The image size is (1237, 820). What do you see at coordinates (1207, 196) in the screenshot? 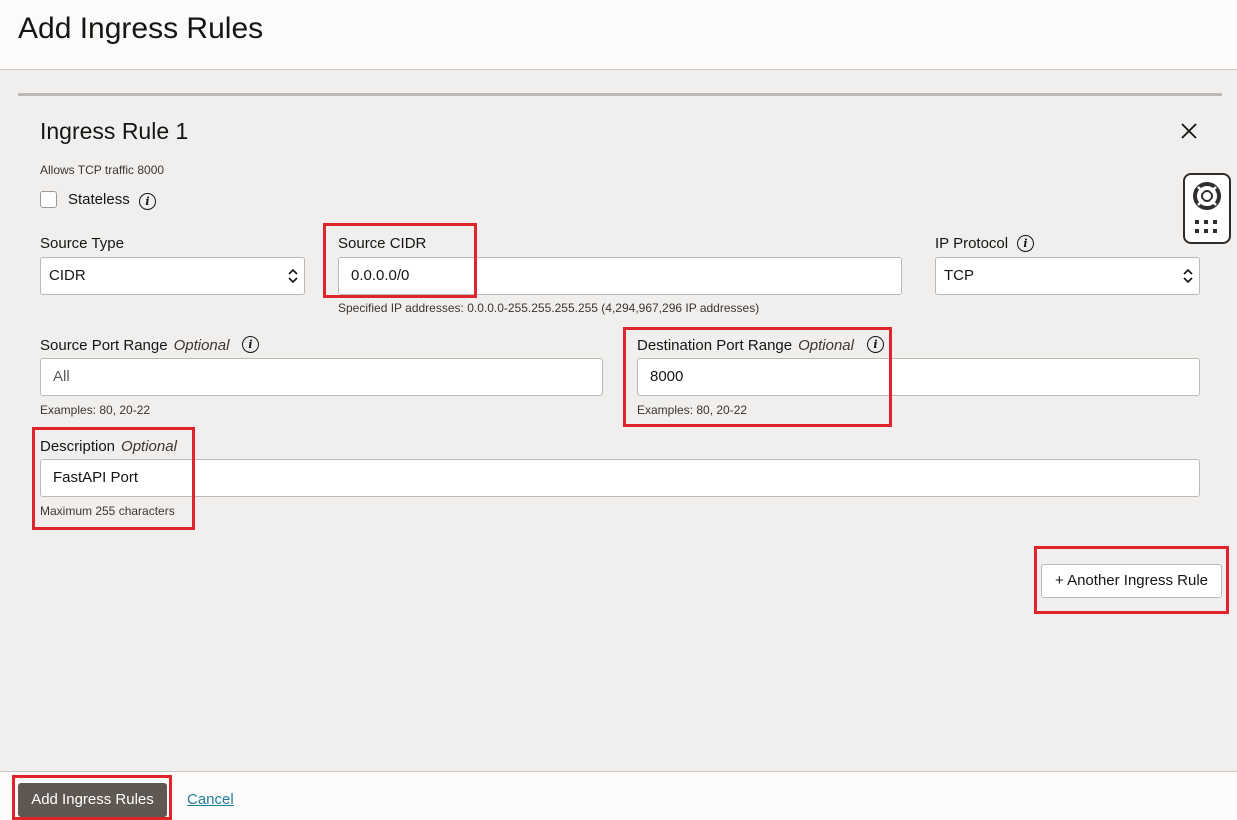
I see `lifebuoy-icon` at bounding box center [1207, 196].